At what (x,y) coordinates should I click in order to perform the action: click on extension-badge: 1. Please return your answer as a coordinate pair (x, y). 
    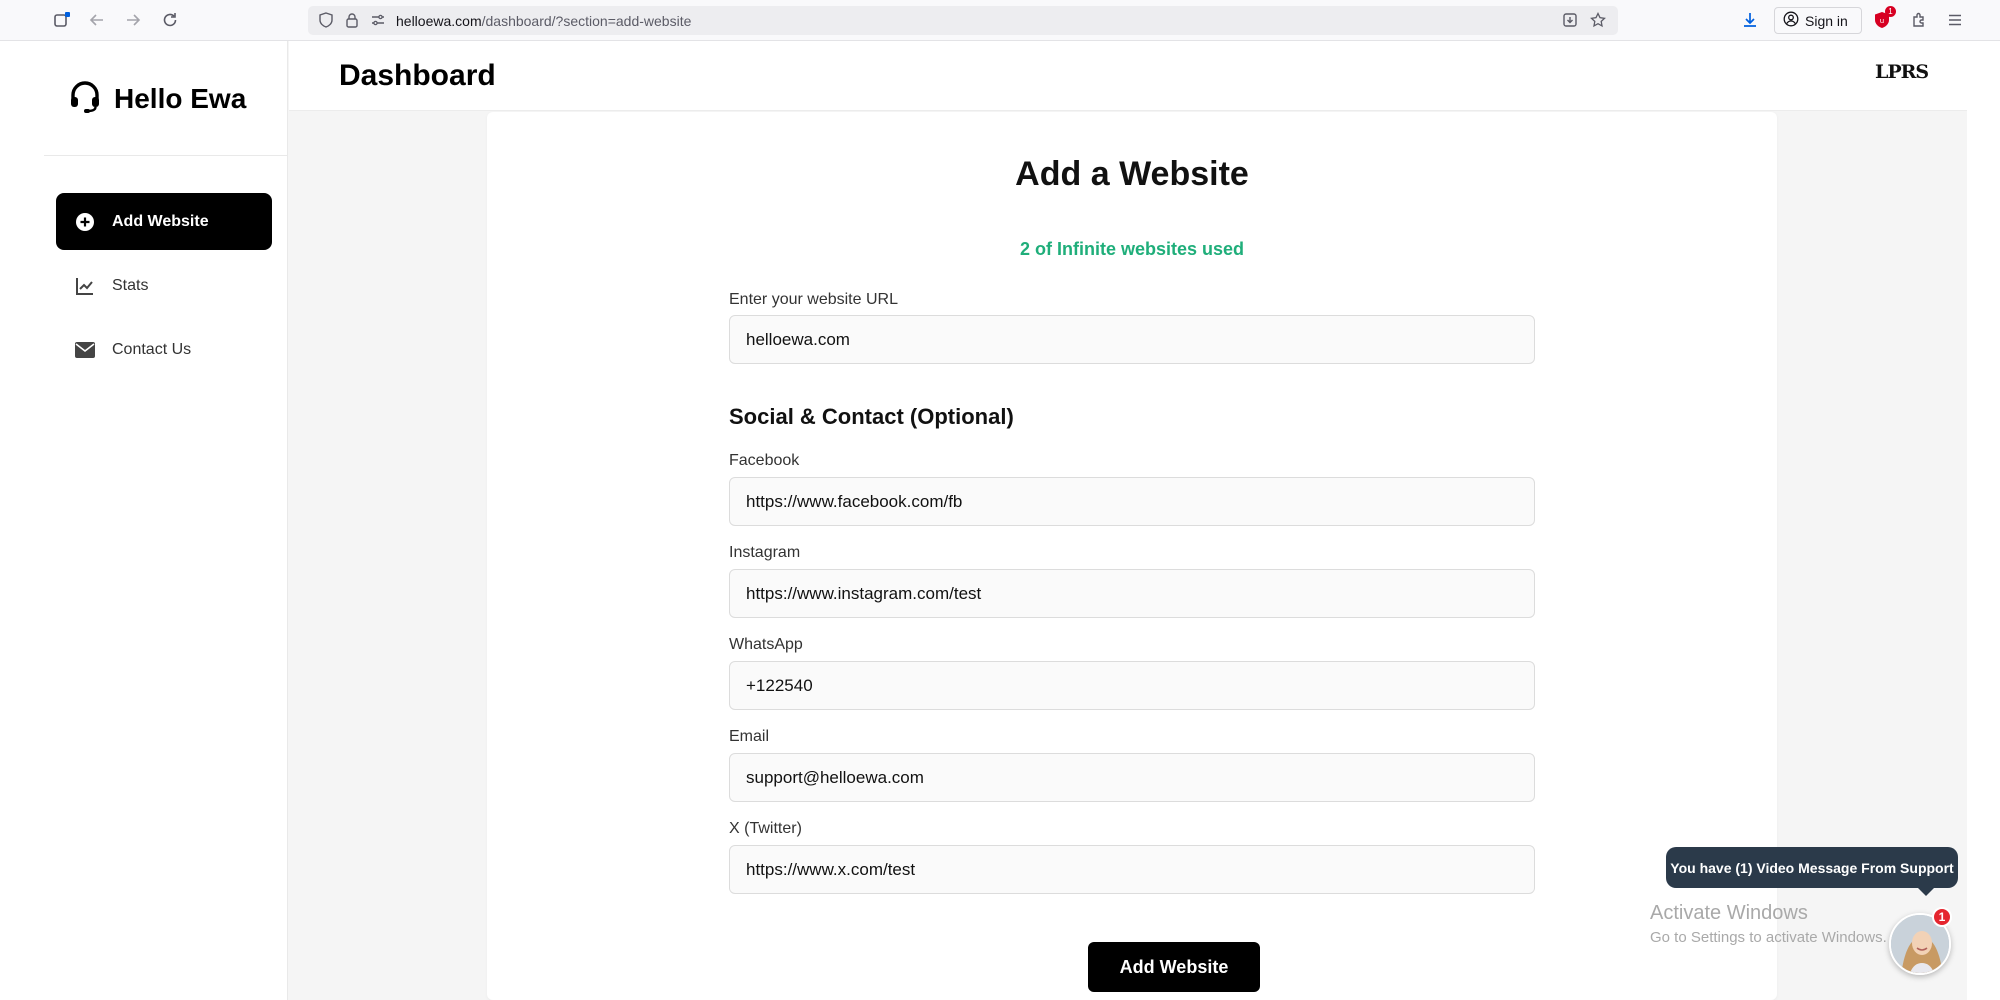
    Looking at the image, I should click on (1890, 11).